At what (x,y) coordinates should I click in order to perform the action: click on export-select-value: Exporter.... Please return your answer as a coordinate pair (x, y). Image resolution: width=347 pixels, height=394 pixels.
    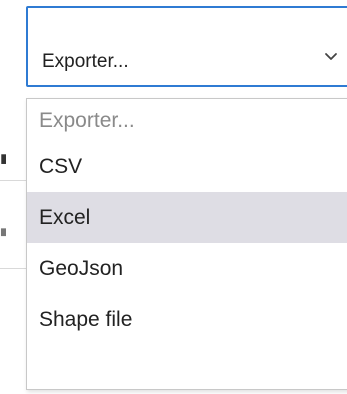
    Looking at the image, I should click on (85, 61).